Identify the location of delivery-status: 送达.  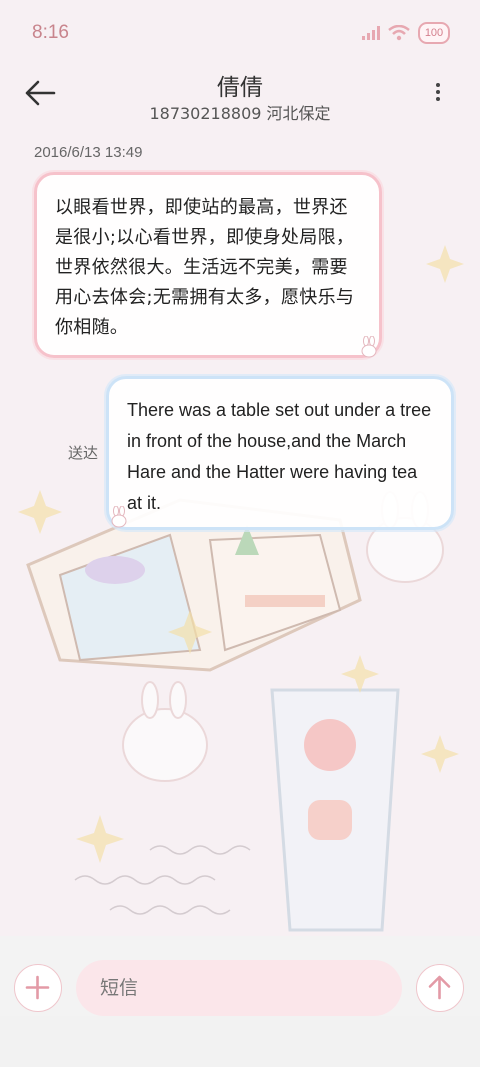
(83, 453).